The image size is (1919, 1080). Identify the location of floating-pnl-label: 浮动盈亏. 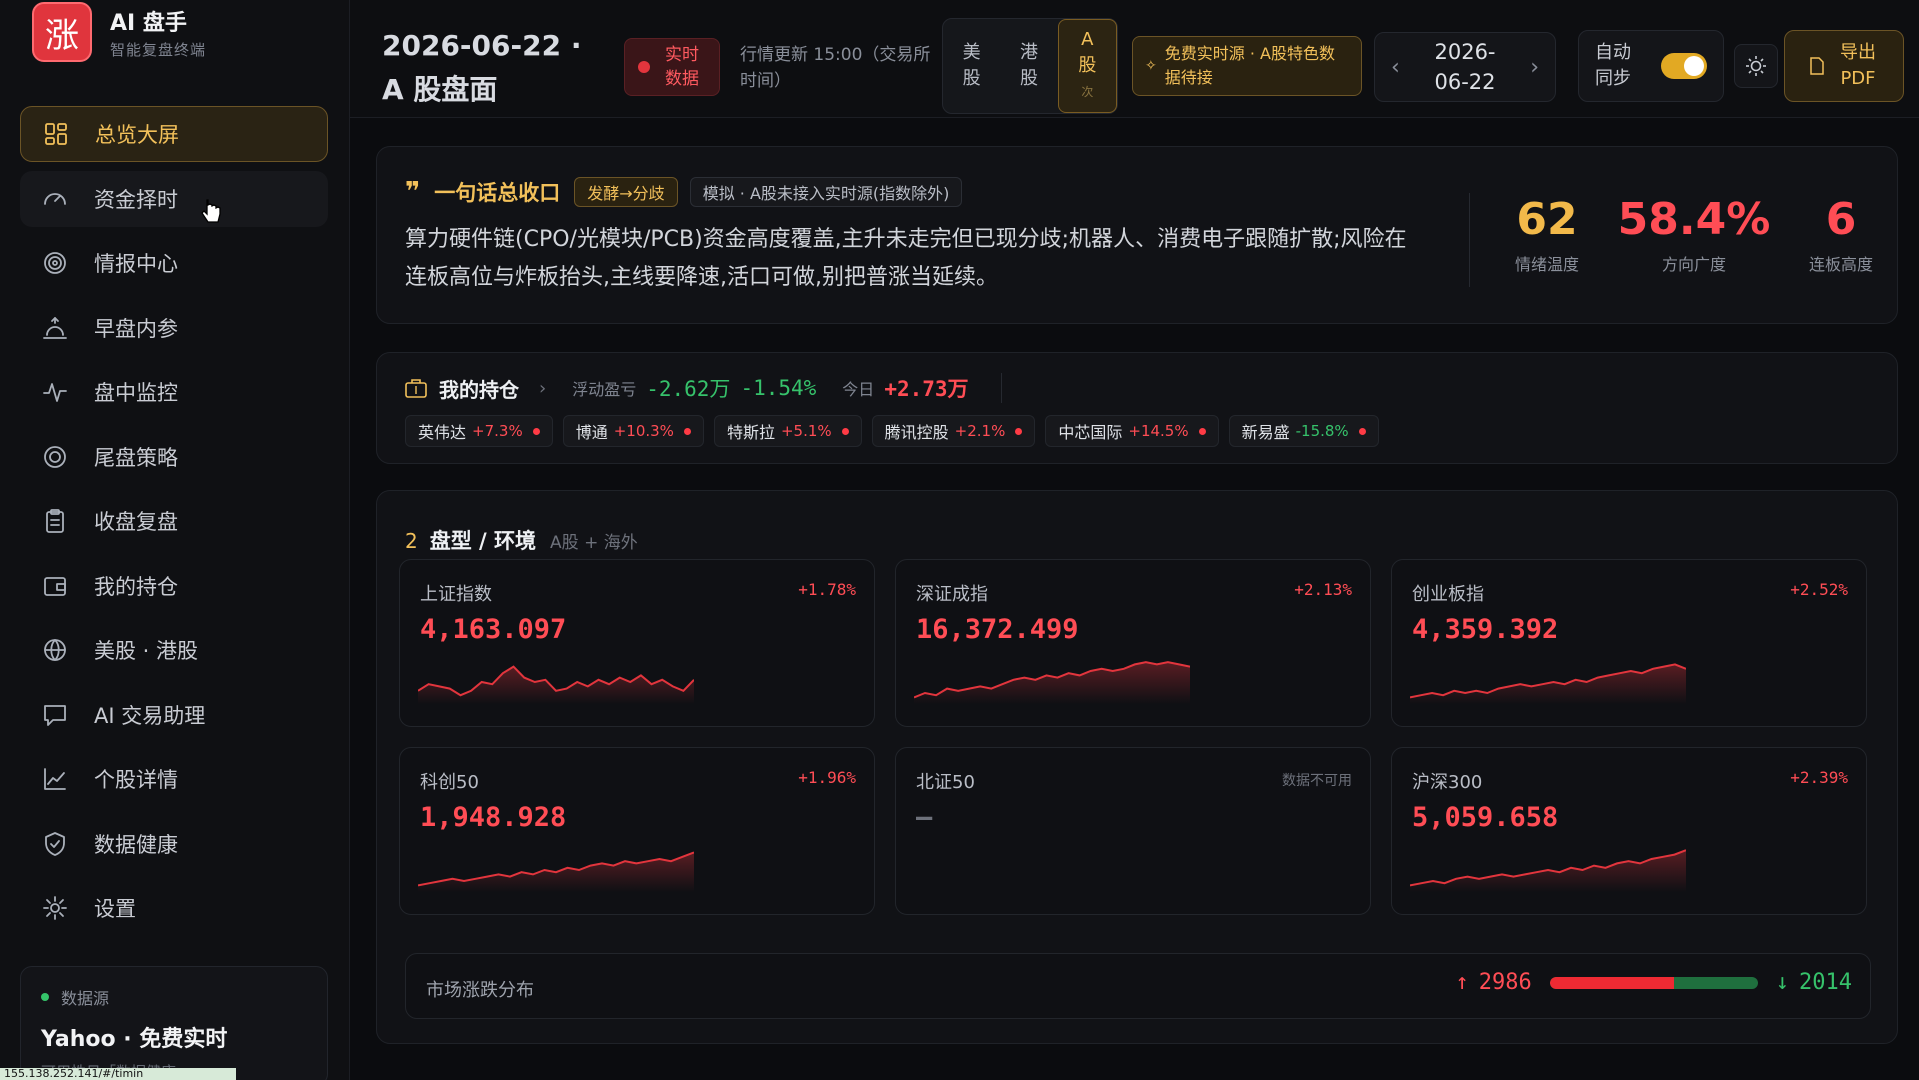
(604, 389).